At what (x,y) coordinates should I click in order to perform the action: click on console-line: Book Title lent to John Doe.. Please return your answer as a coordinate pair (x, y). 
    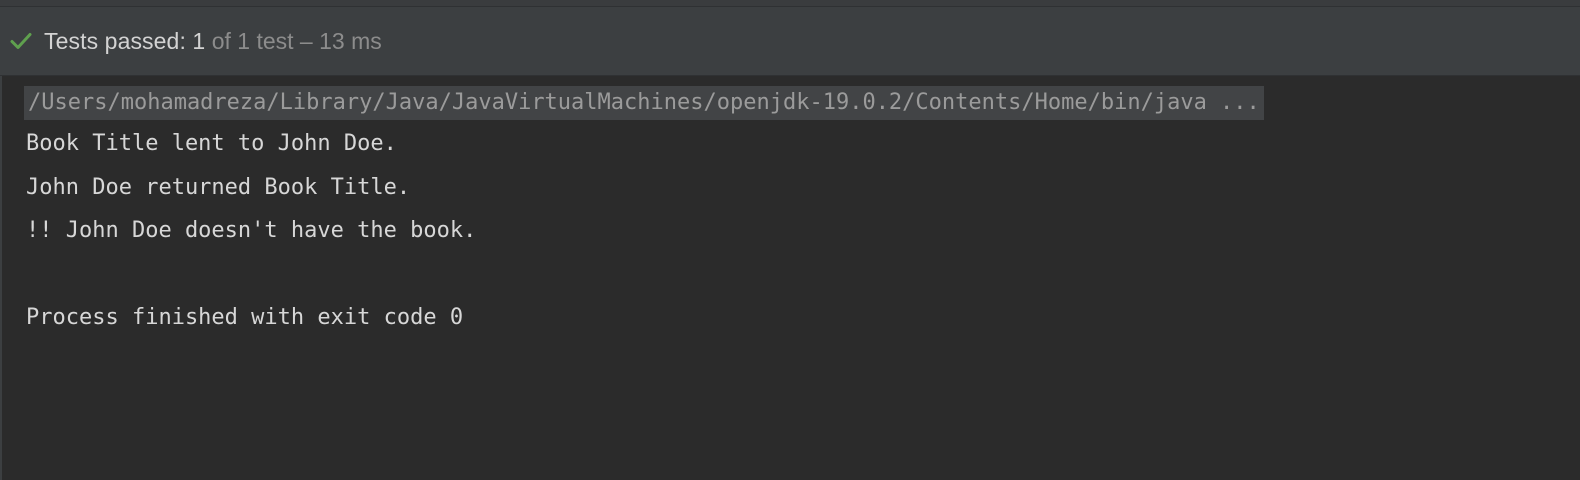
    Looking at the image, I should click on (211, 143).